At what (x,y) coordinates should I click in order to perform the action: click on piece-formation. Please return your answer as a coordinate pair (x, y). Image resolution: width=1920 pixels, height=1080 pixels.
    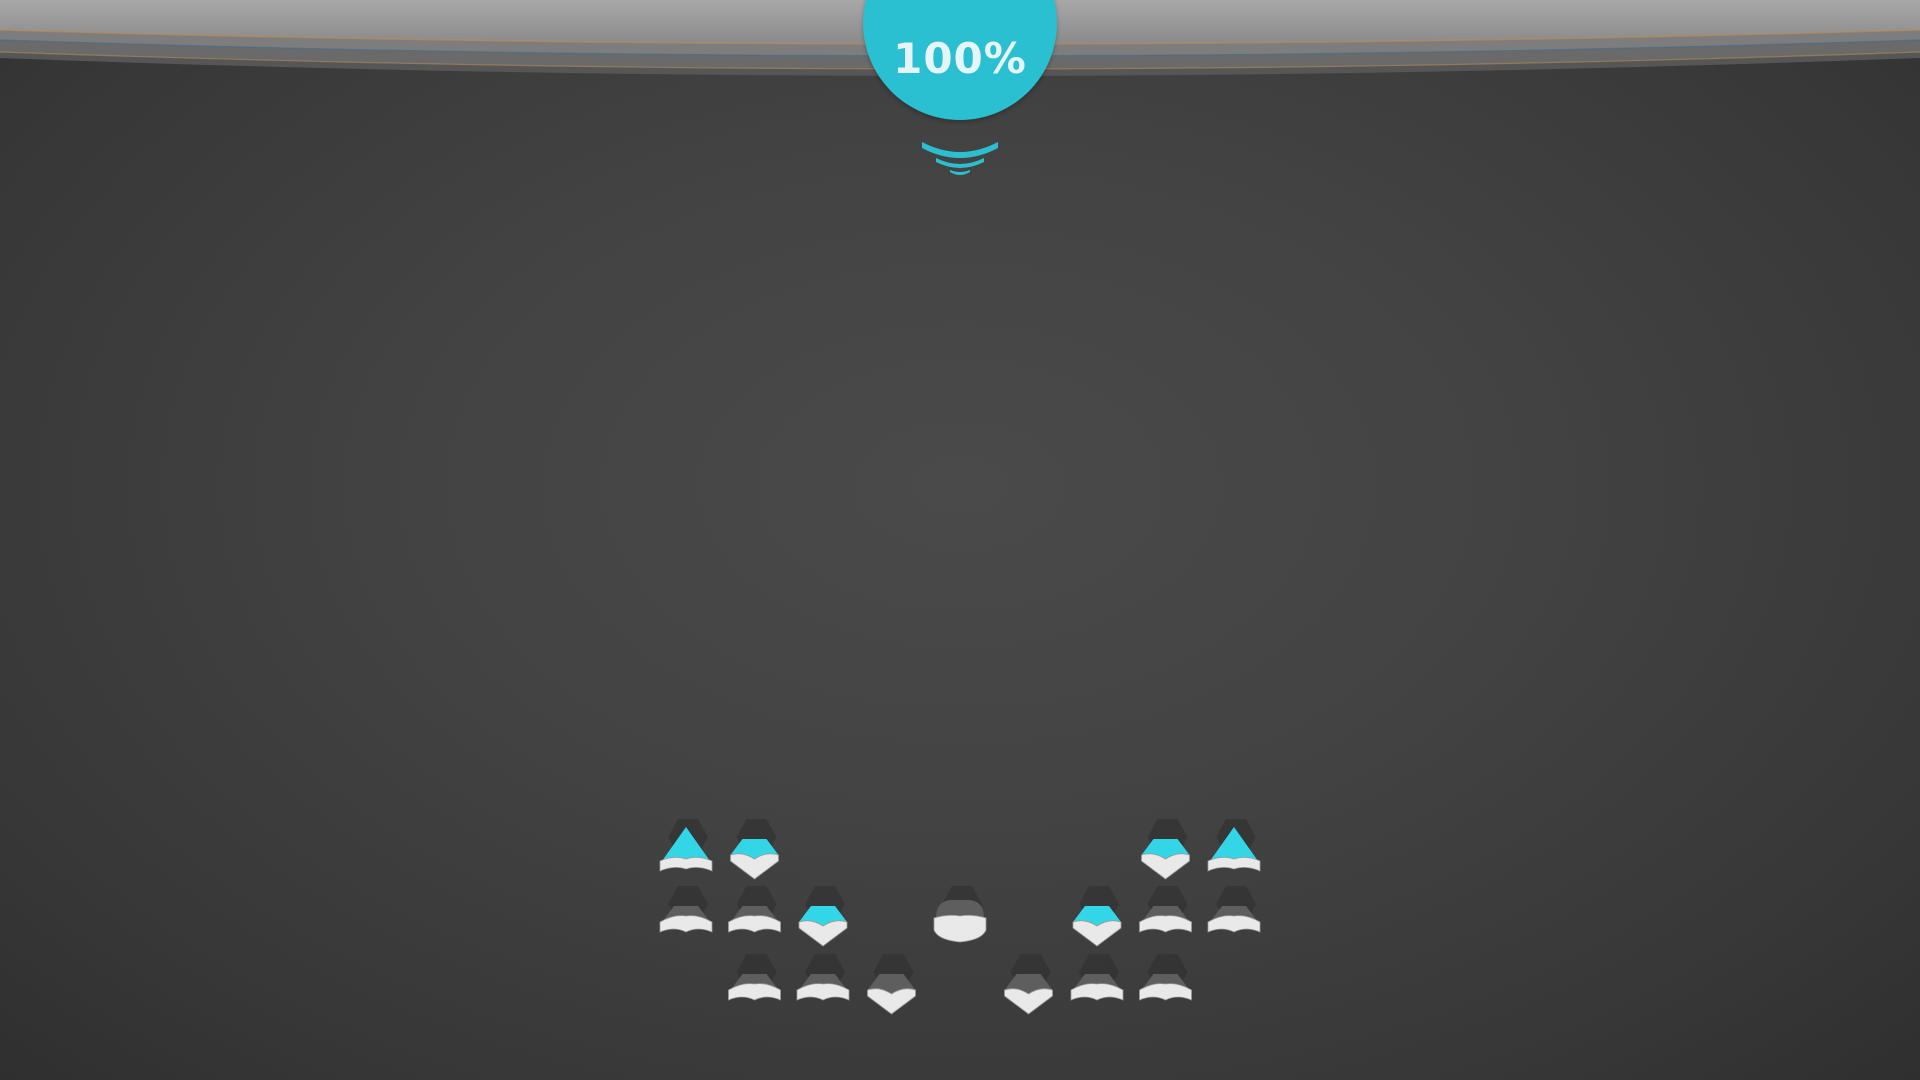
    Looking at the image, I should click on (960, 917).